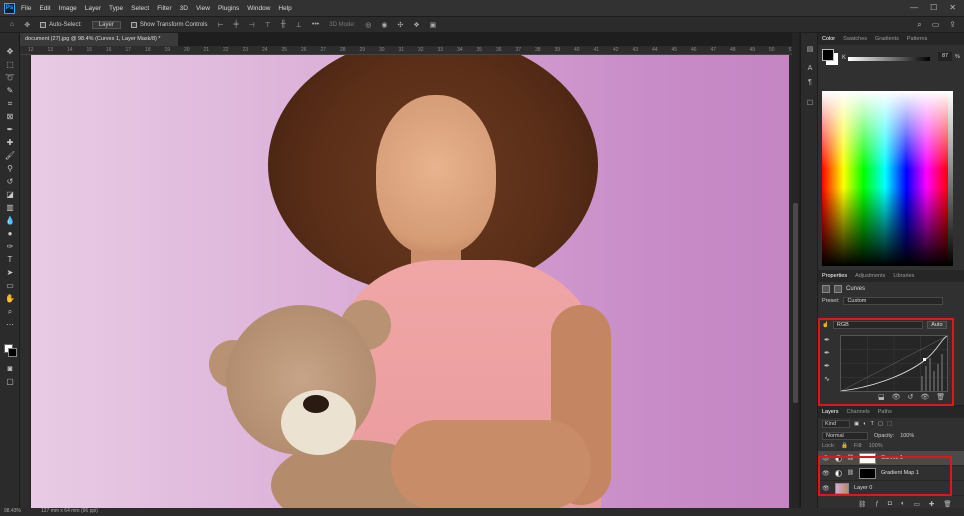  What do you see at coordinates (876, 446) in the screenshot?
I see `fill-value: 100%` at bounding box center [876, 446].